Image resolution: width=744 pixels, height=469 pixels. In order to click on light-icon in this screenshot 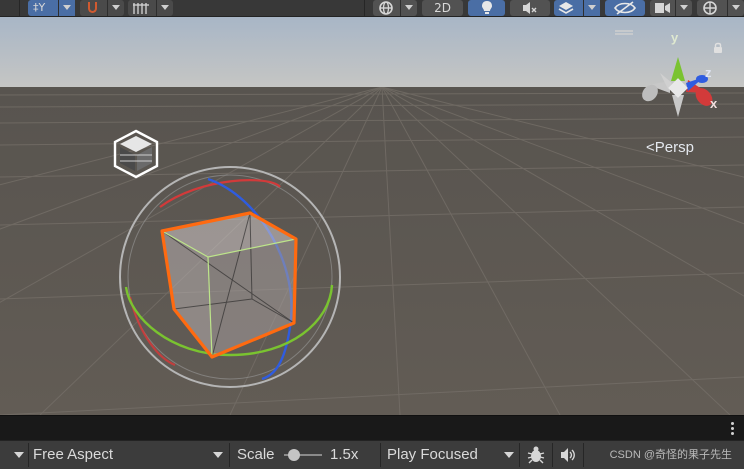, I will do `click(487, 7)`.